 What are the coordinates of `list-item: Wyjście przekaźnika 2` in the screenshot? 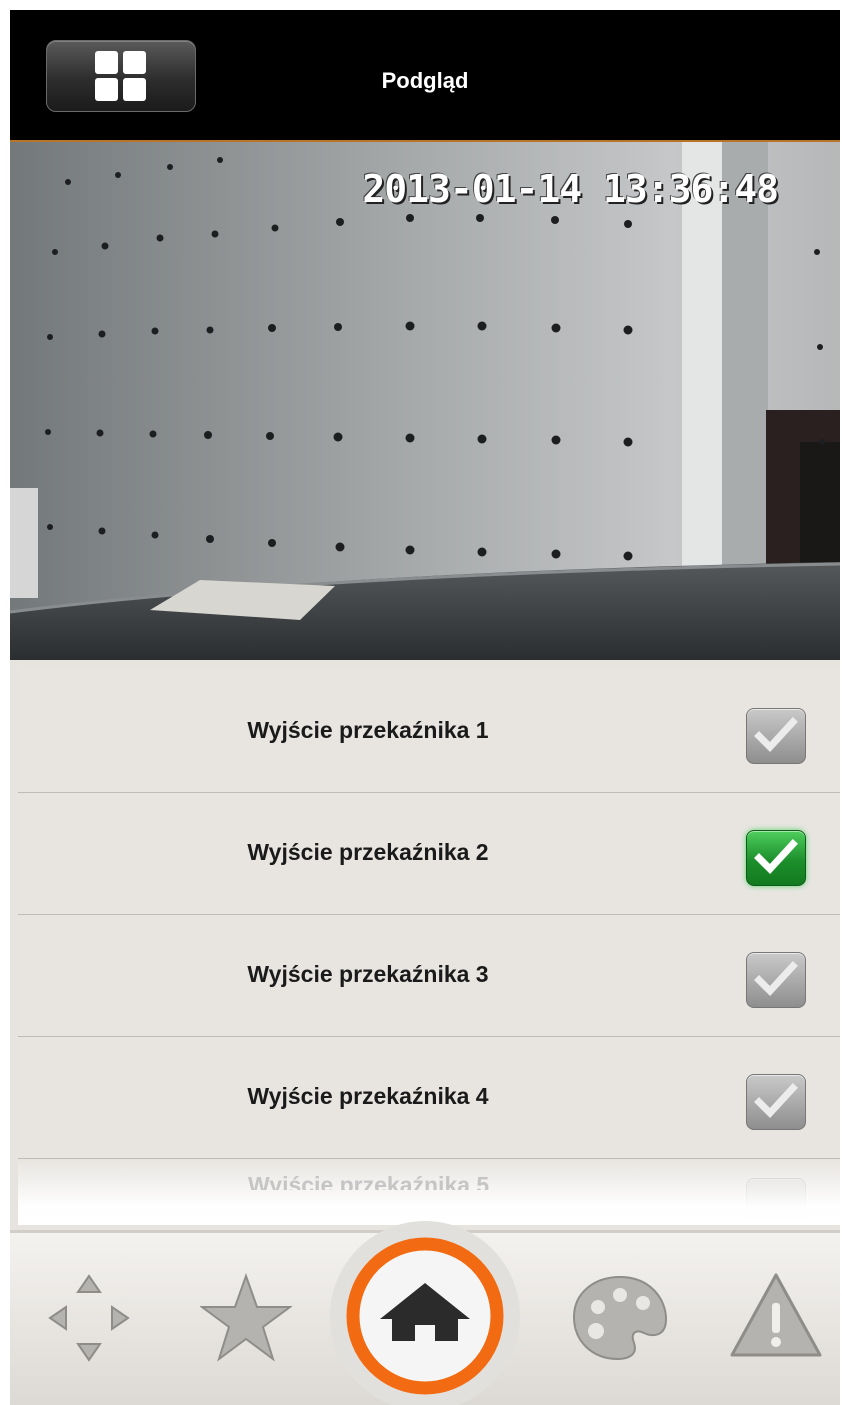 It's located at (429, 853).